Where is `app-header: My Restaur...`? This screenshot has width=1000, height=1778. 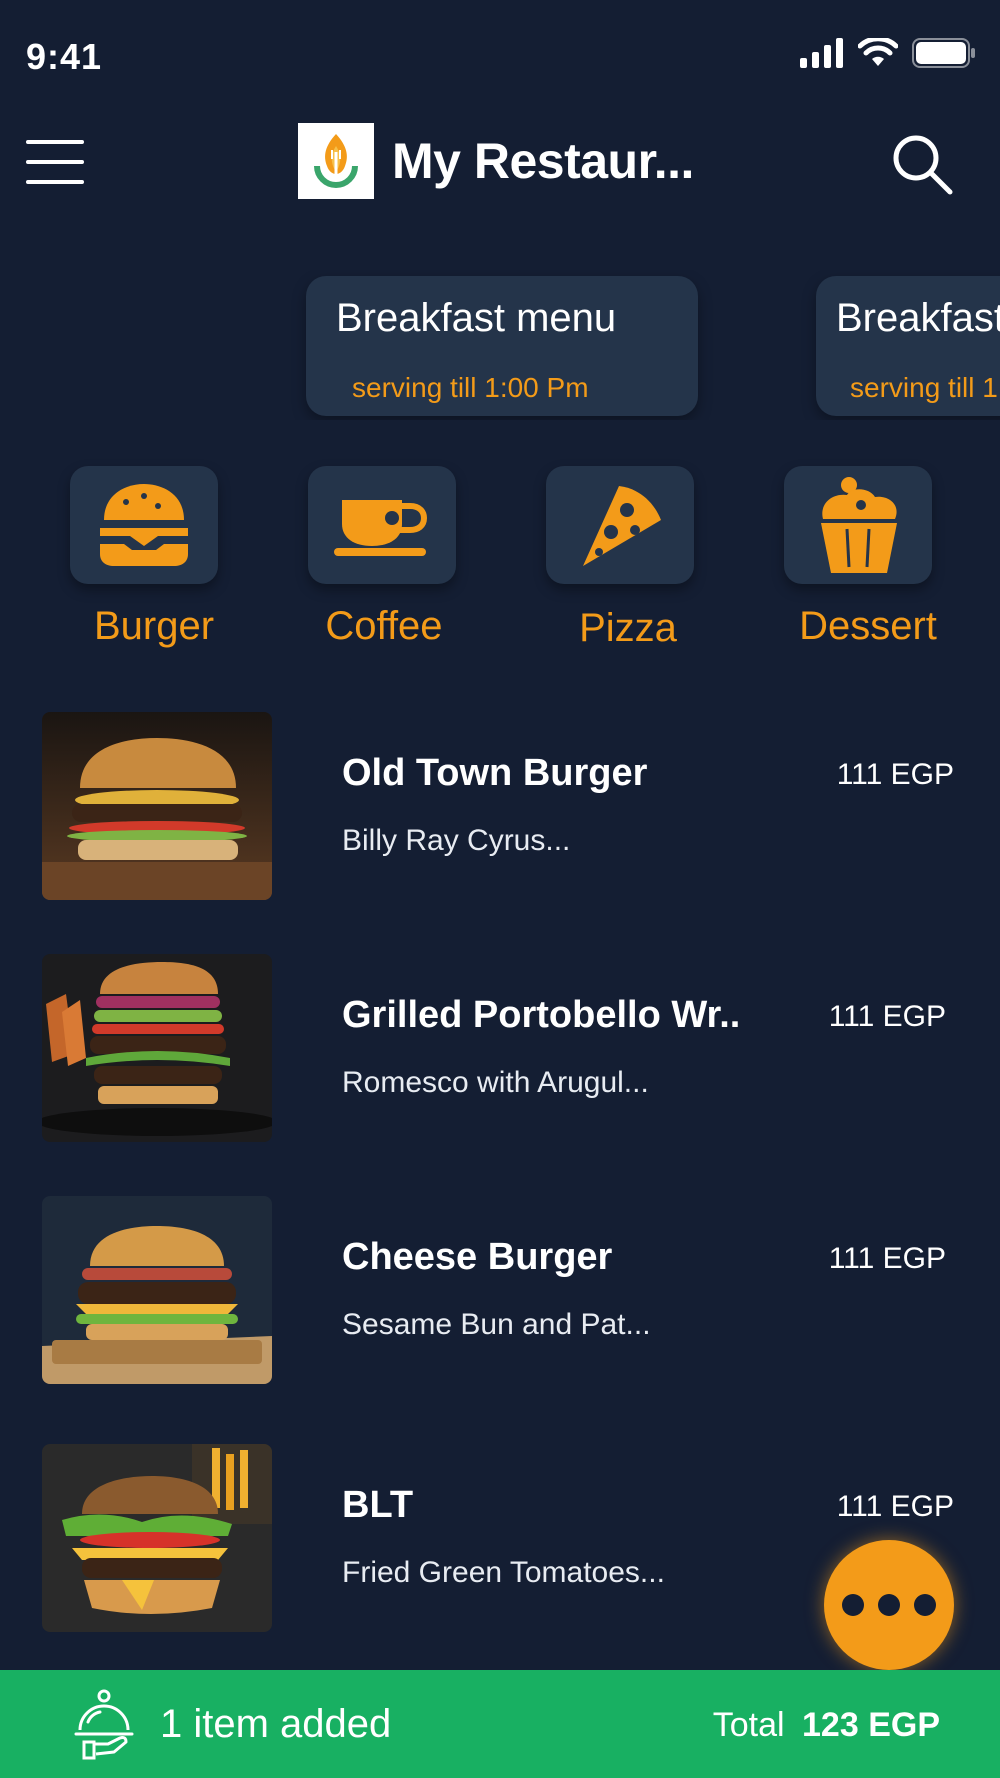 app-header: My Restaur... is located at coordinates (500, 165).